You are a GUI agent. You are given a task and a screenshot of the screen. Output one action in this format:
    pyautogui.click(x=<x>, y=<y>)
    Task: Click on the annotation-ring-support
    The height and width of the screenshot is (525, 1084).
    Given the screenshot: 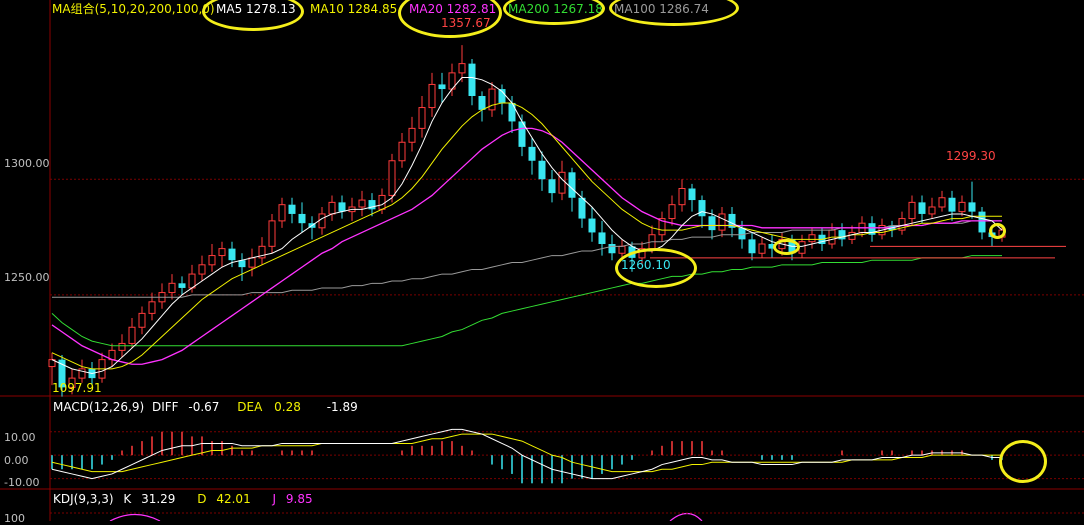 What is the action you would take?
    pyautogui.click(x=786, y=247)
    